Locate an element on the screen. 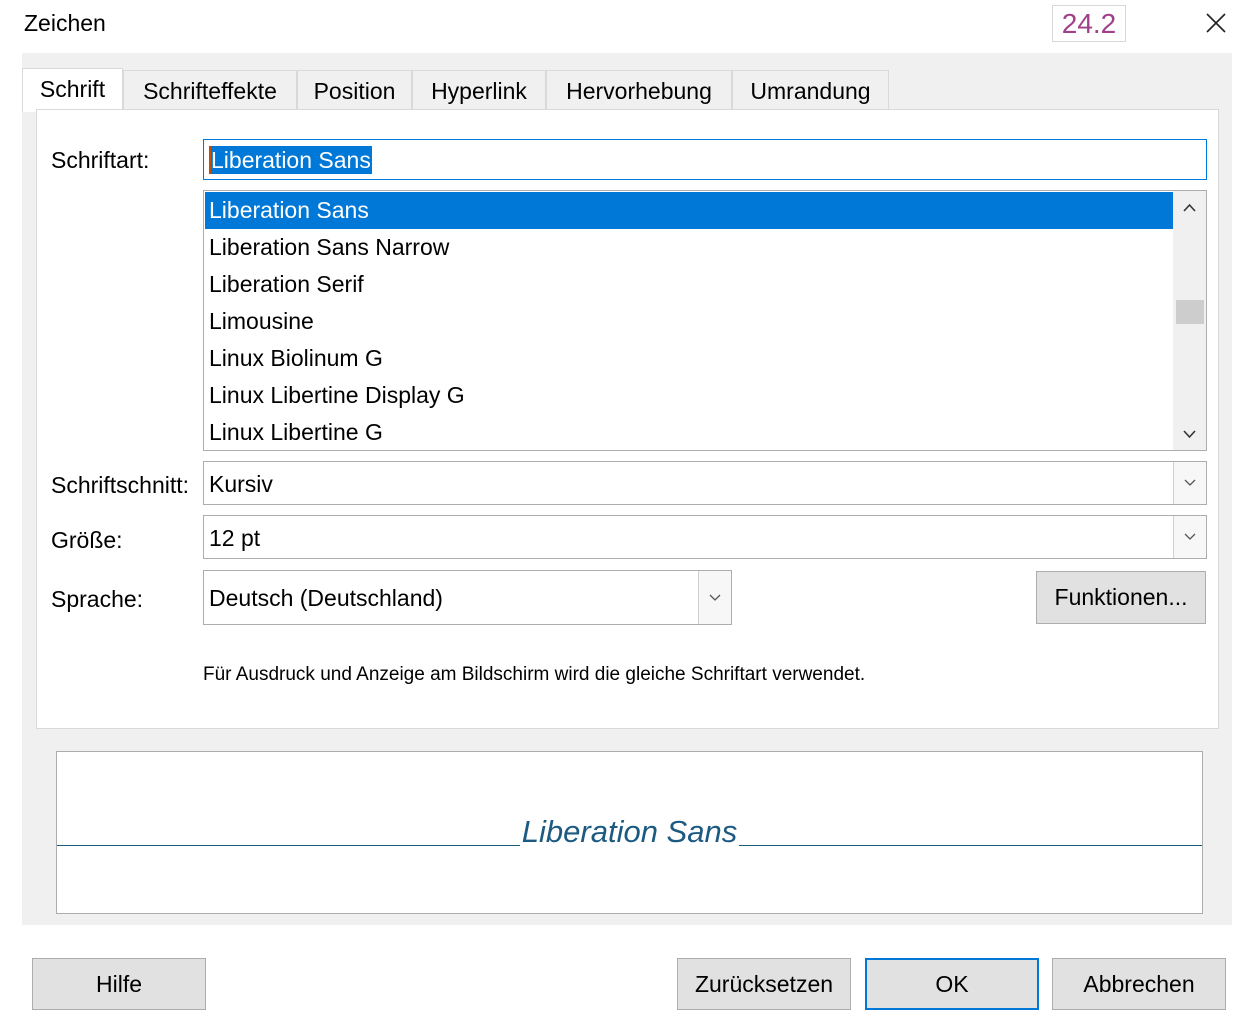 The width and height of the screenshot is (1246, 1028). version-badge: 24.2 is located at coordinates (1089, 23).